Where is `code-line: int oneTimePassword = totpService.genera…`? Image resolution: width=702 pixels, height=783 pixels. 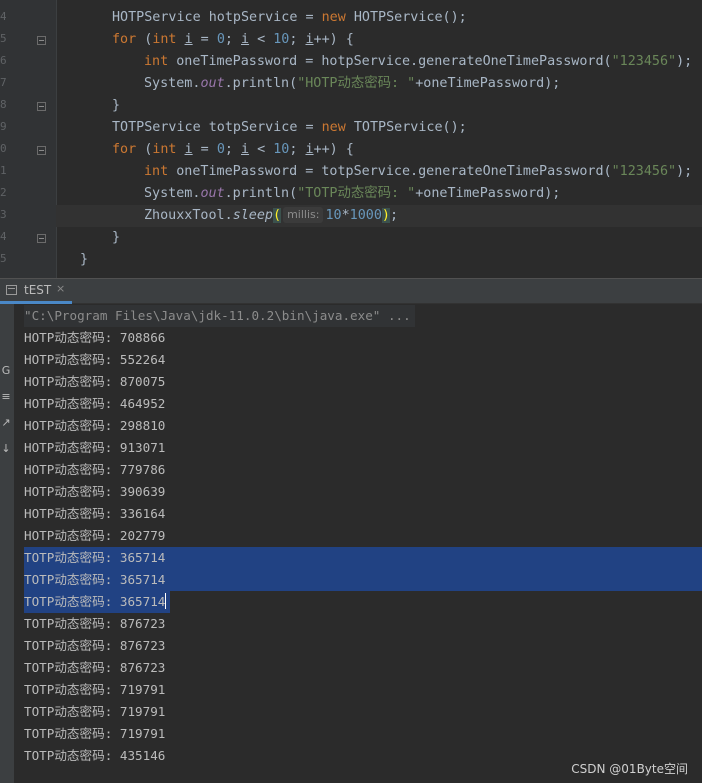
code-line: int oneTimePassword = totpService.genera… is located at coordinates (379, 172).